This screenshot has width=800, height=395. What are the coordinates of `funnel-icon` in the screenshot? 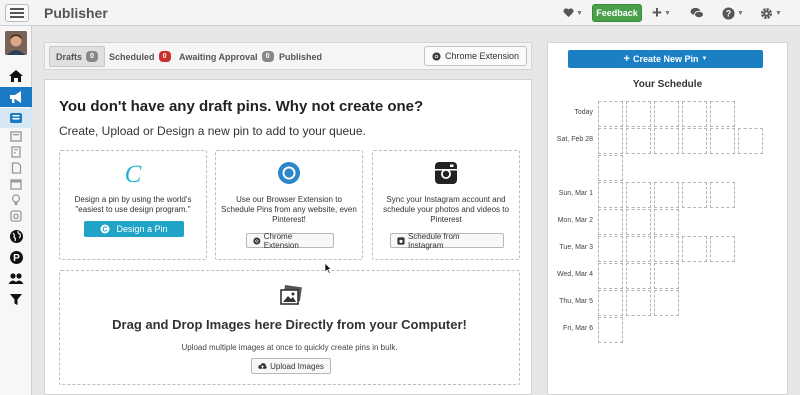 It's located at (16, 299).